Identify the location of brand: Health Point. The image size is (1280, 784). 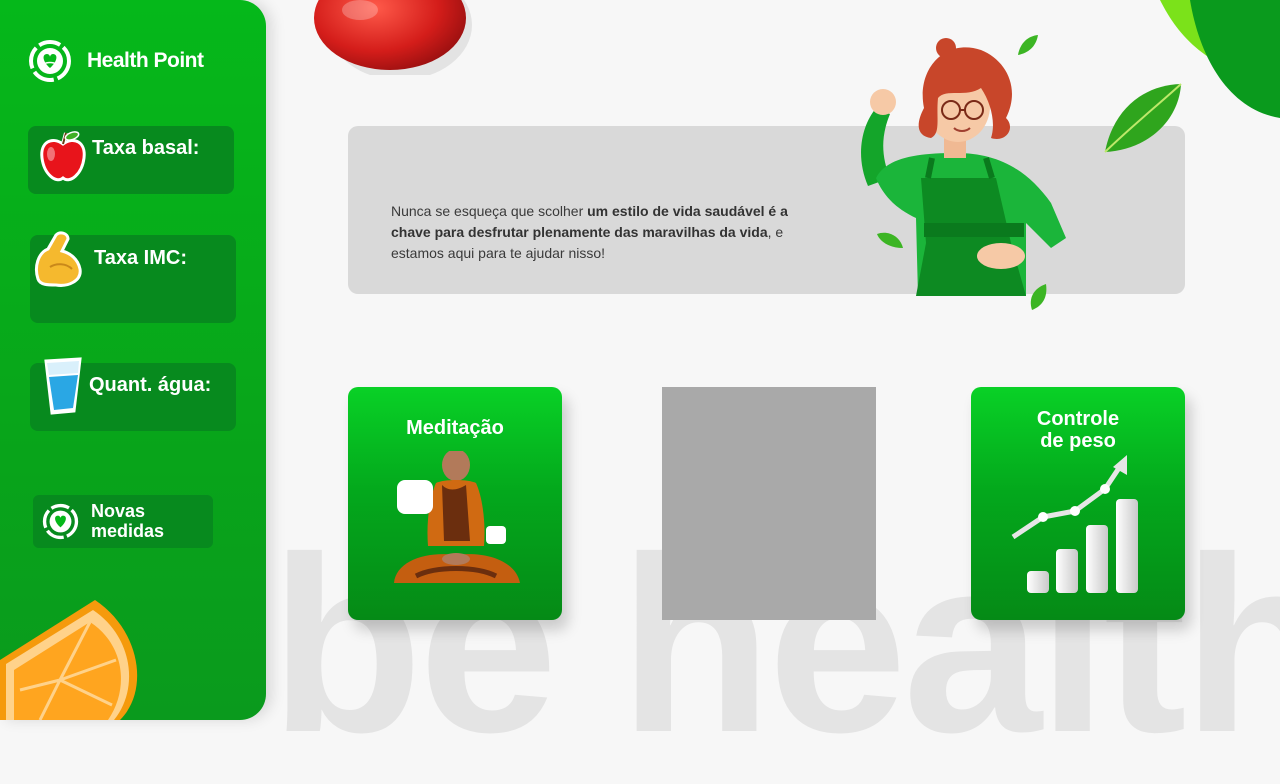
(116, 61).